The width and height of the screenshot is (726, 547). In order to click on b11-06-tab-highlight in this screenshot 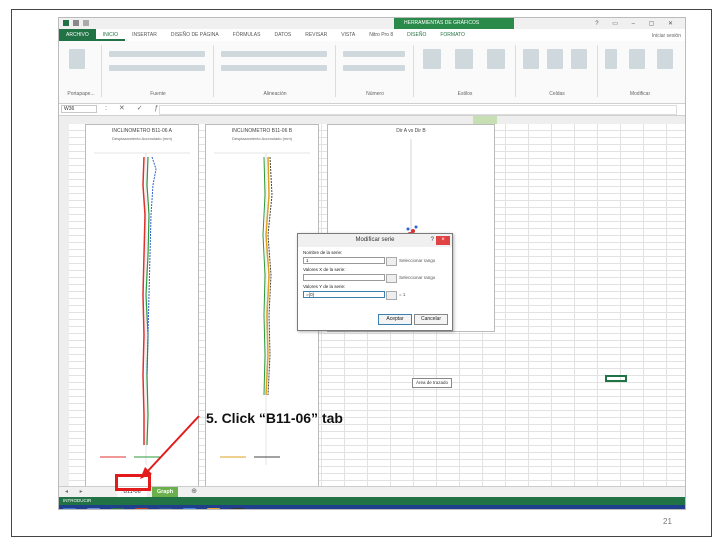, I will do `click(133, 482)`.